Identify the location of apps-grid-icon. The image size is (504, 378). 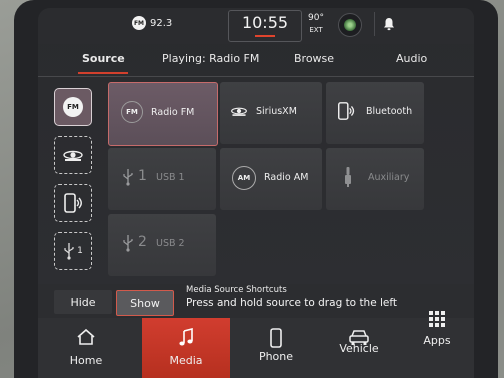
(437, 319).